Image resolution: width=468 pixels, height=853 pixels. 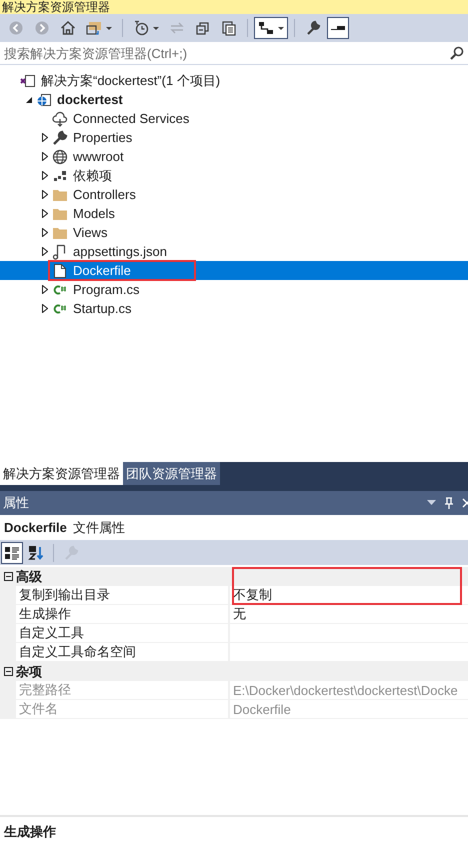 I want to click on property-name: 复制到输出目录, so click(x=123, y=595).